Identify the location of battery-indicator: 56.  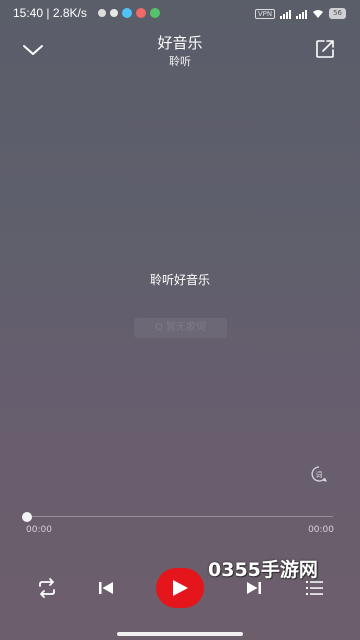
(337, 13).